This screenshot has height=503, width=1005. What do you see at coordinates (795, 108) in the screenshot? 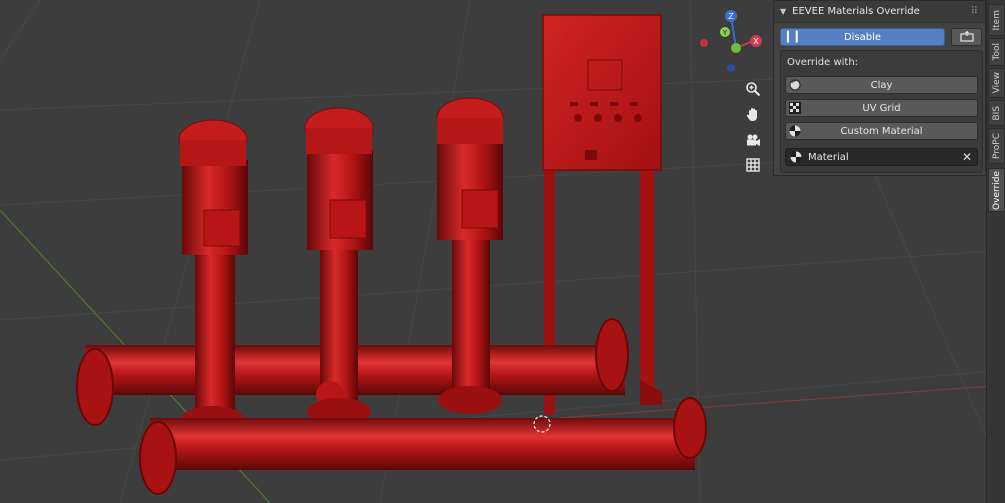
I see `checker-icon` at bounding box center [795, 108].